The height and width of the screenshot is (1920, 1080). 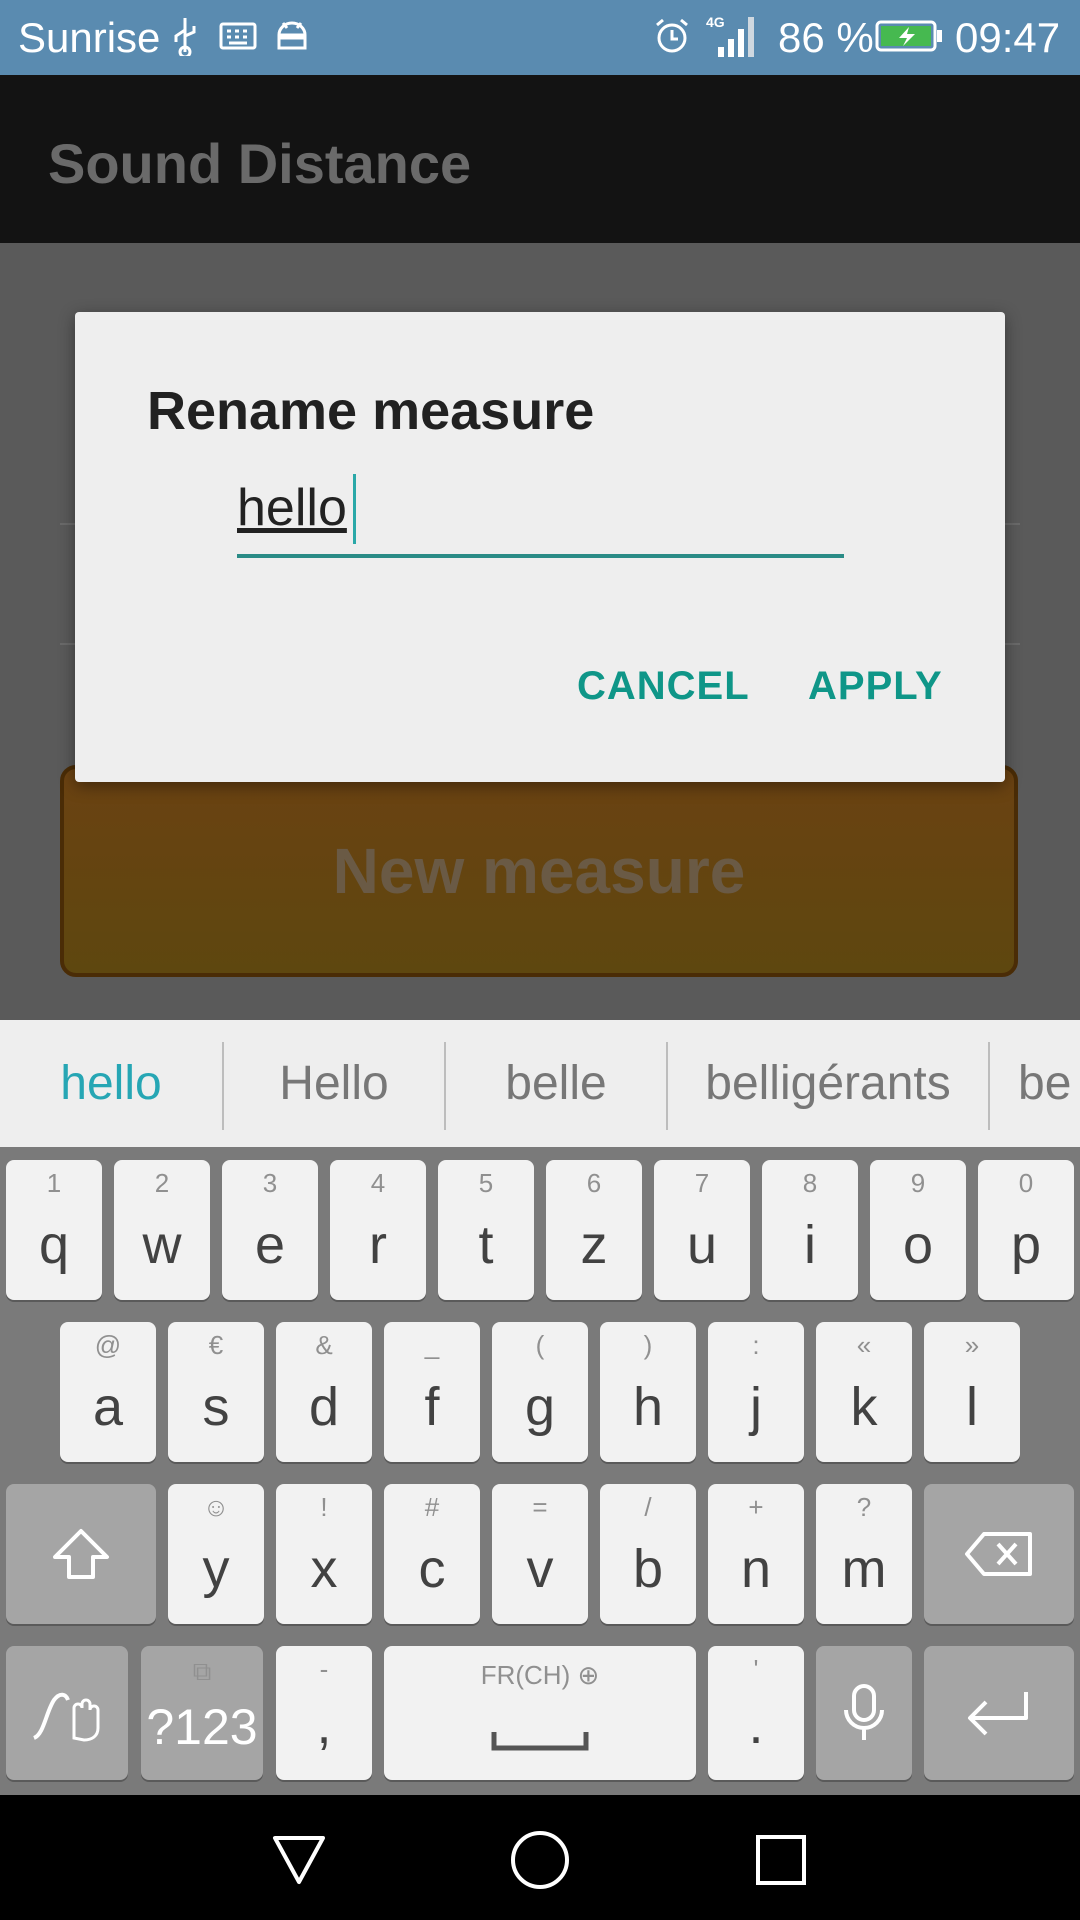 I want to click on key-hint: +, so click(x=756, y=1507).